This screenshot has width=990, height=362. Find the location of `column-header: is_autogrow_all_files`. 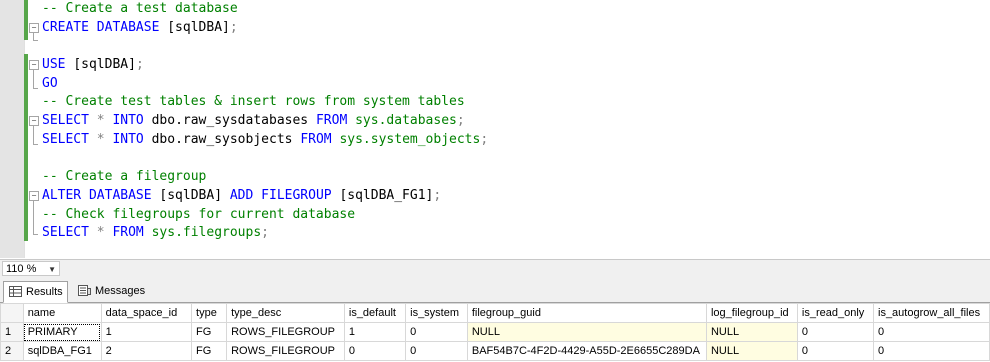

column-header: is_autogrow_all_files is located at coordinates (931, 313).